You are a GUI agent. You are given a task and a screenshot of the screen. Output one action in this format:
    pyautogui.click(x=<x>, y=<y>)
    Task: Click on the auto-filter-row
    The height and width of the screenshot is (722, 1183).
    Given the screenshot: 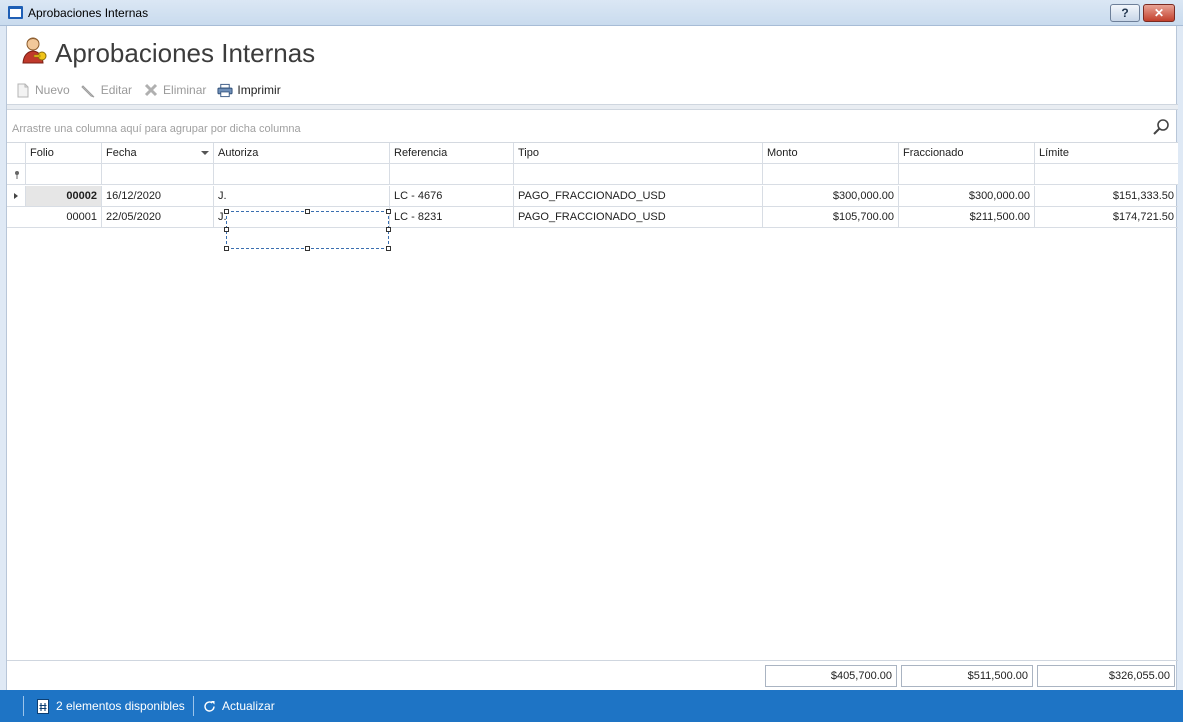 What is the action you would take?
    pyautogui.click(x=592, y=174)
    